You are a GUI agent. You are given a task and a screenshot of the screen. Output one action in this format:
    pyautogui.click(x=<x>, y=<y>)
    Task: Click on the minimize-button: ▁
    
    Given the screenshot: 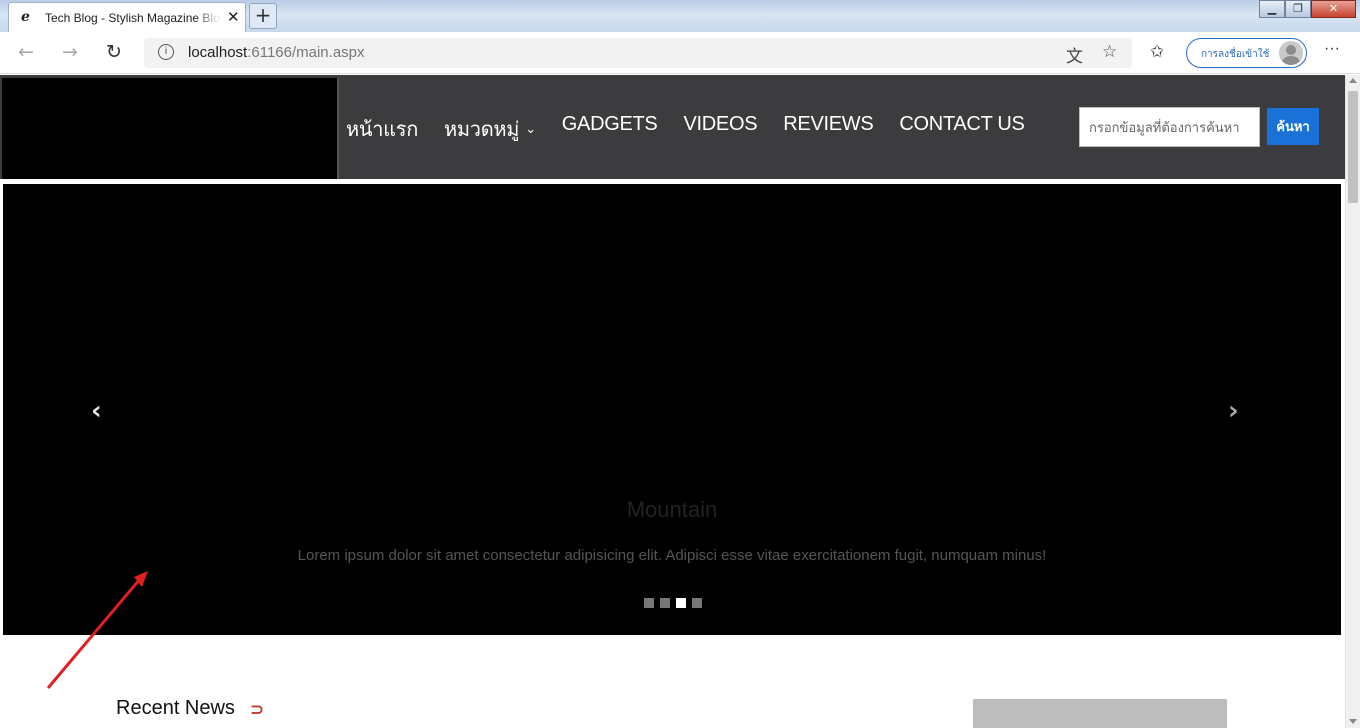 What is the action you would take?
    pyautogui.click(x=1272, y=9)
    